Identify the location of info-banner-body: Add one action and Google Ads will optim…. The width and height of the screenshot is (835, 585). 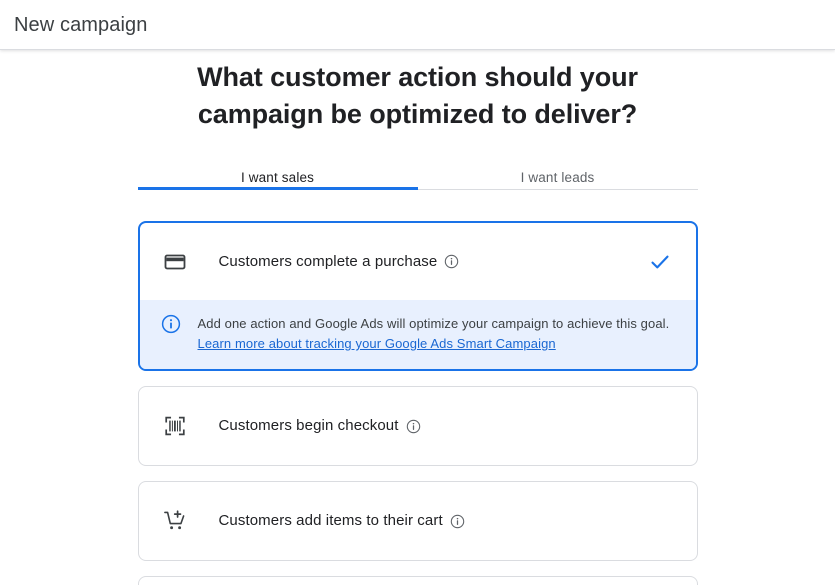
(433, 323).